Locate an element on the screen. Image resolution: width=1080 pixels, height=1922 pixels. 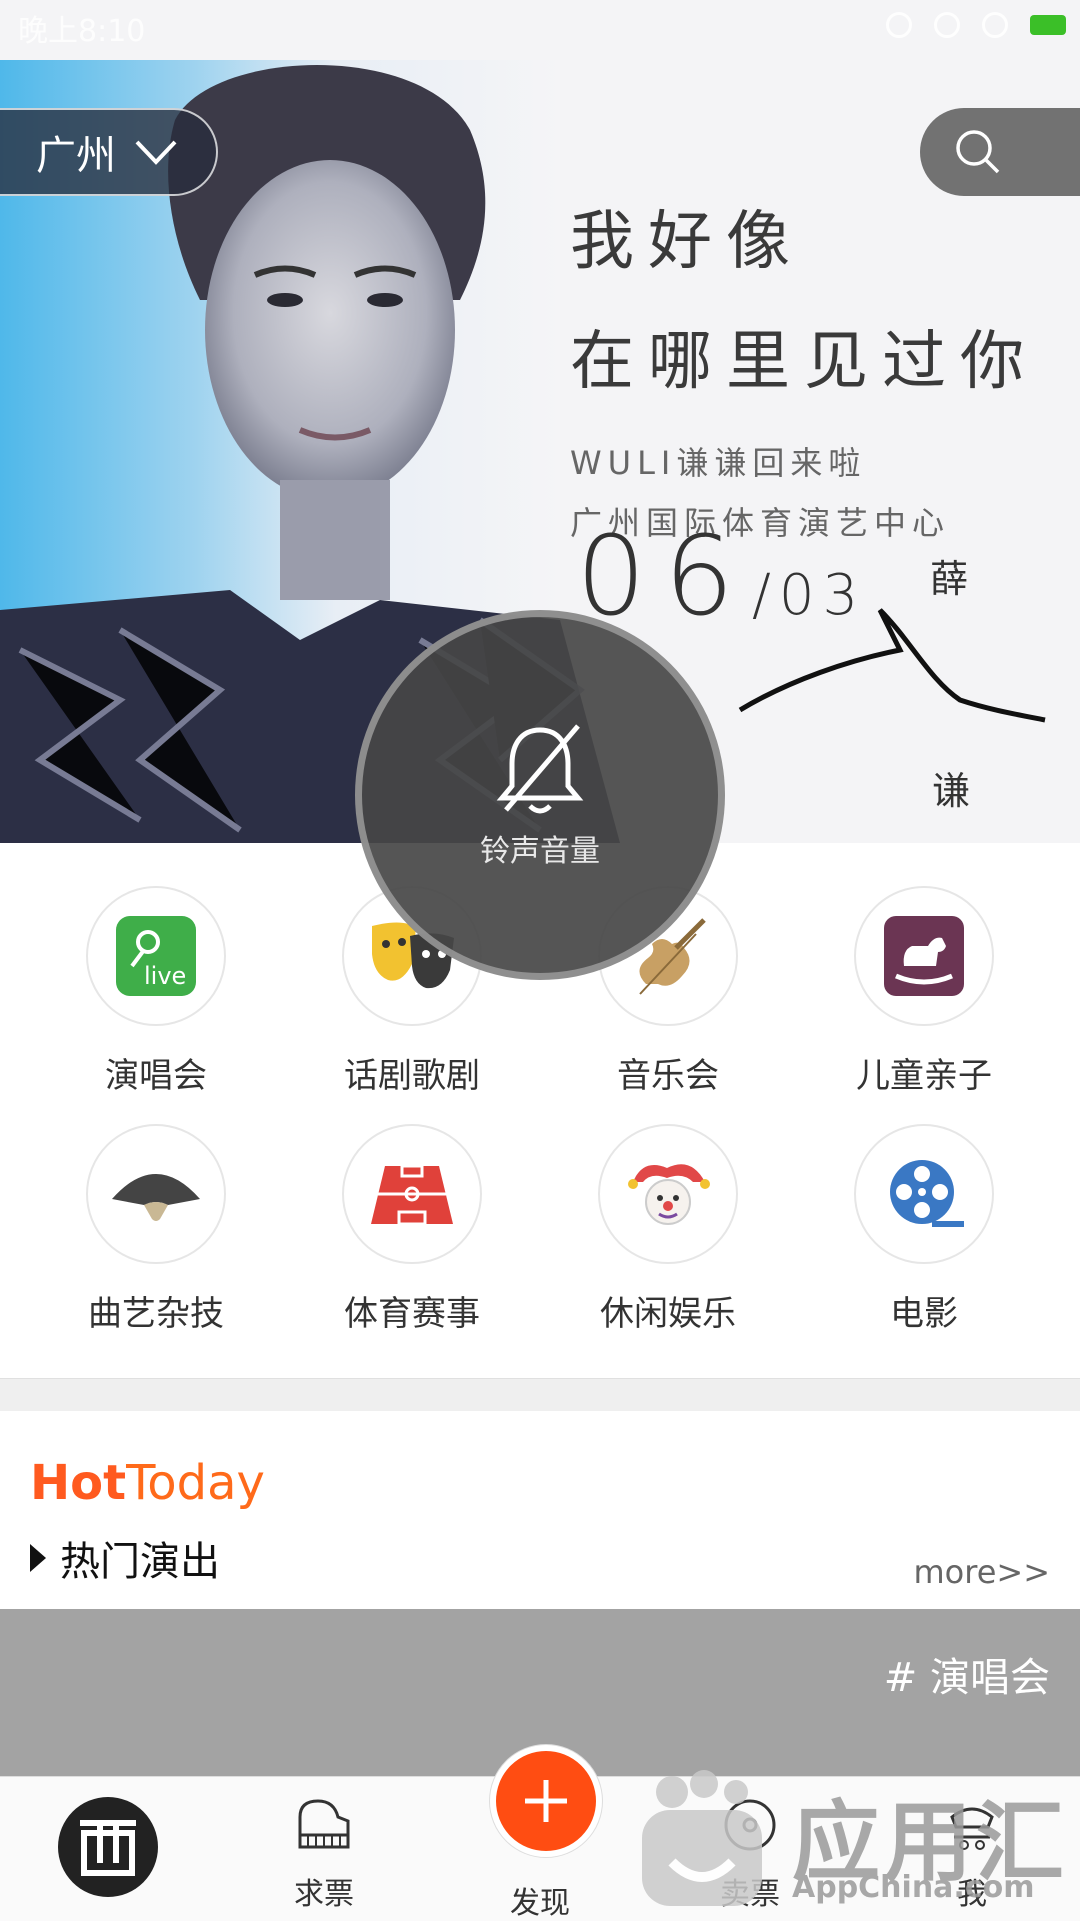
discover-button is located at coordinates (546, 1801).